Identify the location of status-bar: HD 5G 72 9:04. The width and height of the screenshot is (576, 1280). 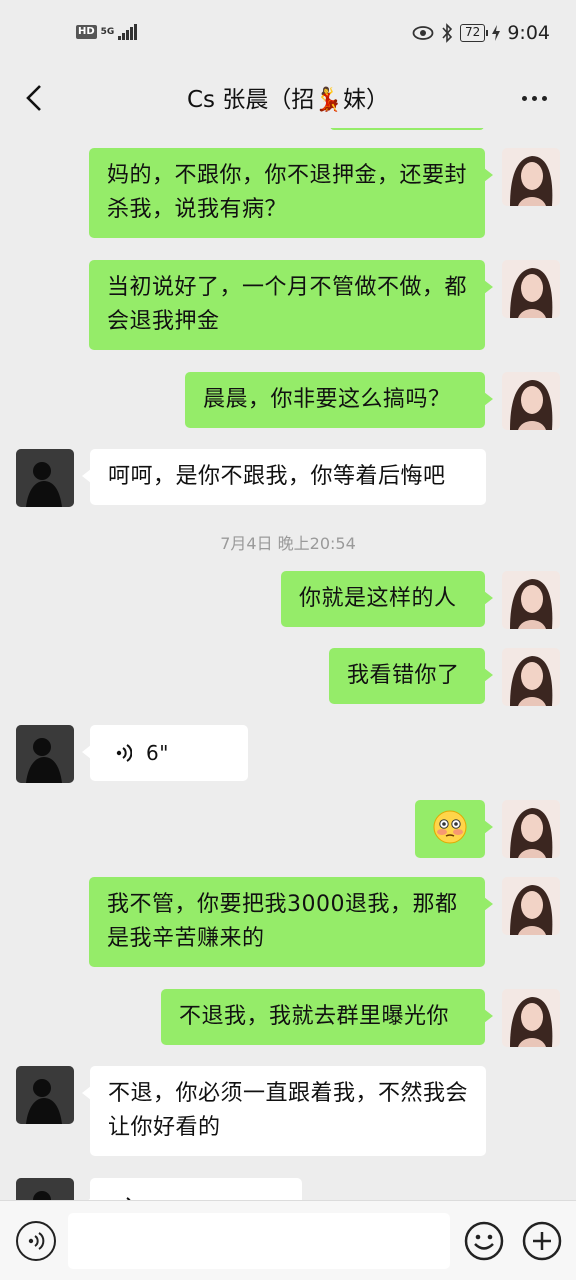
(288, 34).